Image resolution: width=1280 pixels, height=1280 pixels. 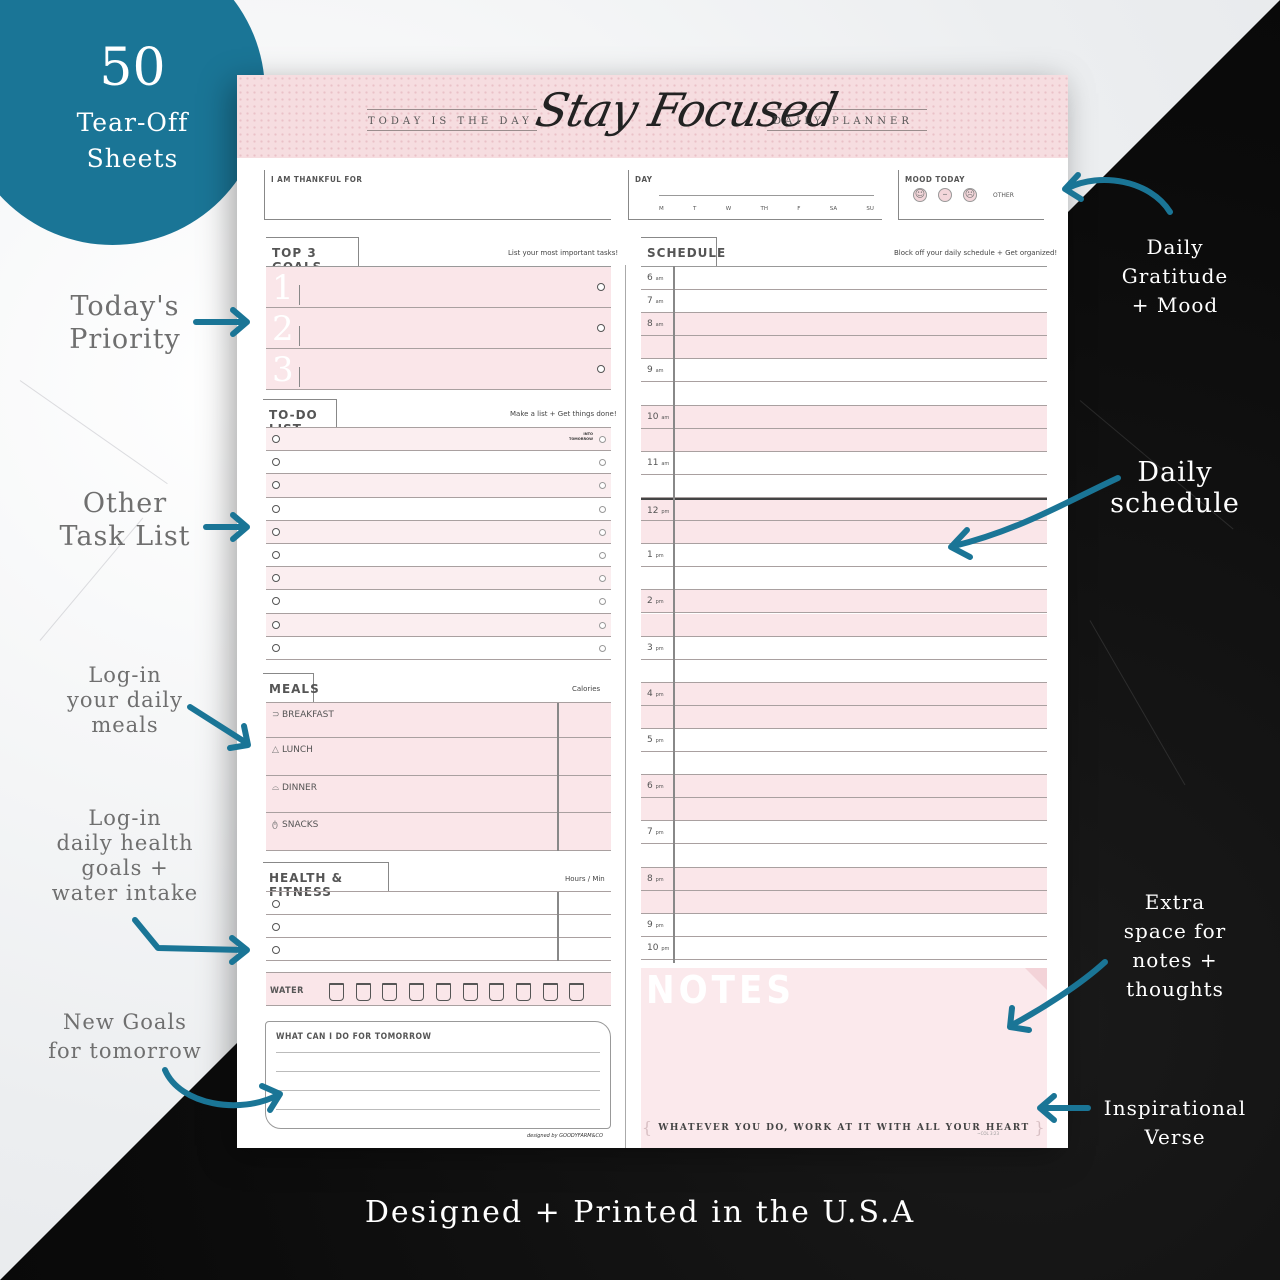 I want to click on arrow-verse, so click(x=1064, y=1108).